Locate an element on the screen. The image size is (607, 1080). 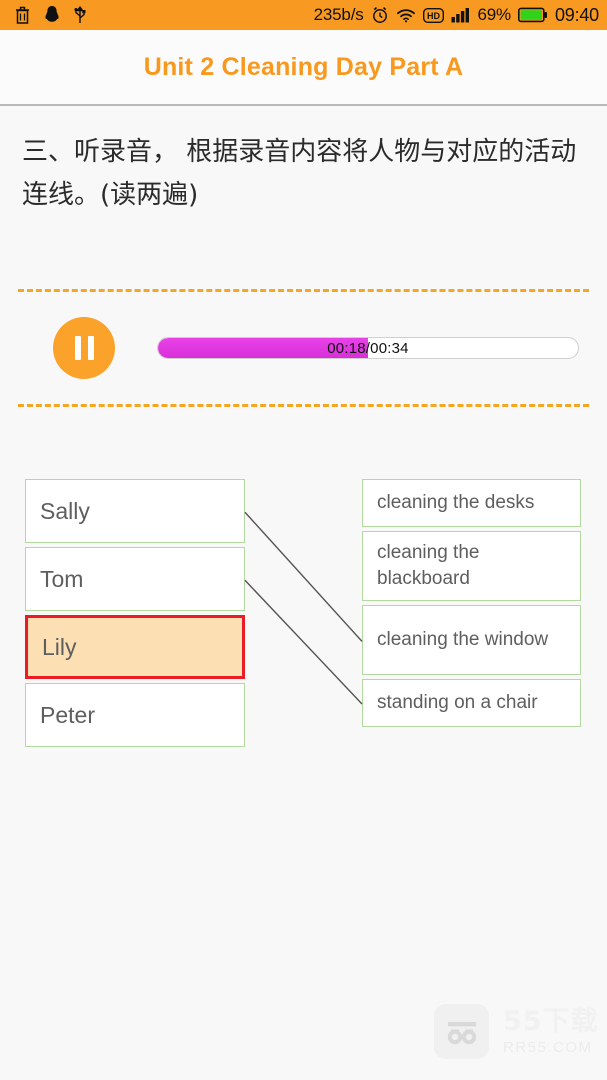
activity-option: cleaning the desks is located at coordinates (471, 503).